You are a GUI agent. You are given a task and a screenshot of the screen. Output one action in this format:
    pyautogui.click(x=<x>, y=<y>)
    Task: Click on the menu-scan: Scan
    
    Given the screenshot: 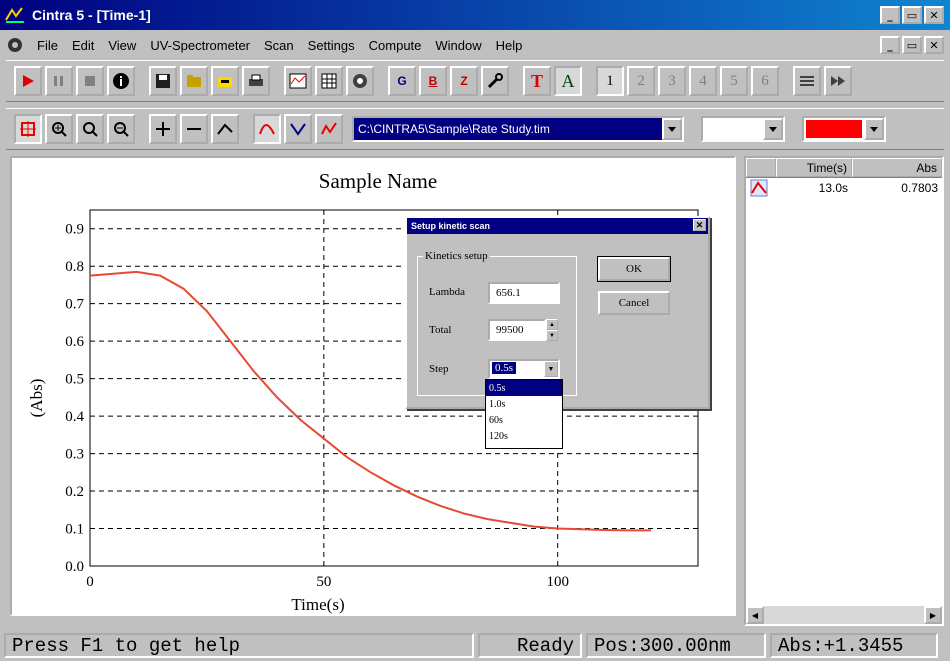 What is the action you would take?
    pyautogui.click(x=279, y=45)
    